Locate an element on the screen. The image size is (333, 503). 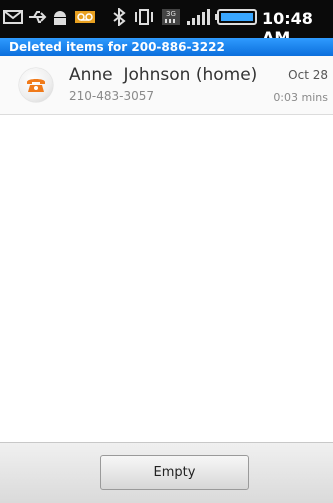
vibrate-icon is located at coordinates (144, 17).